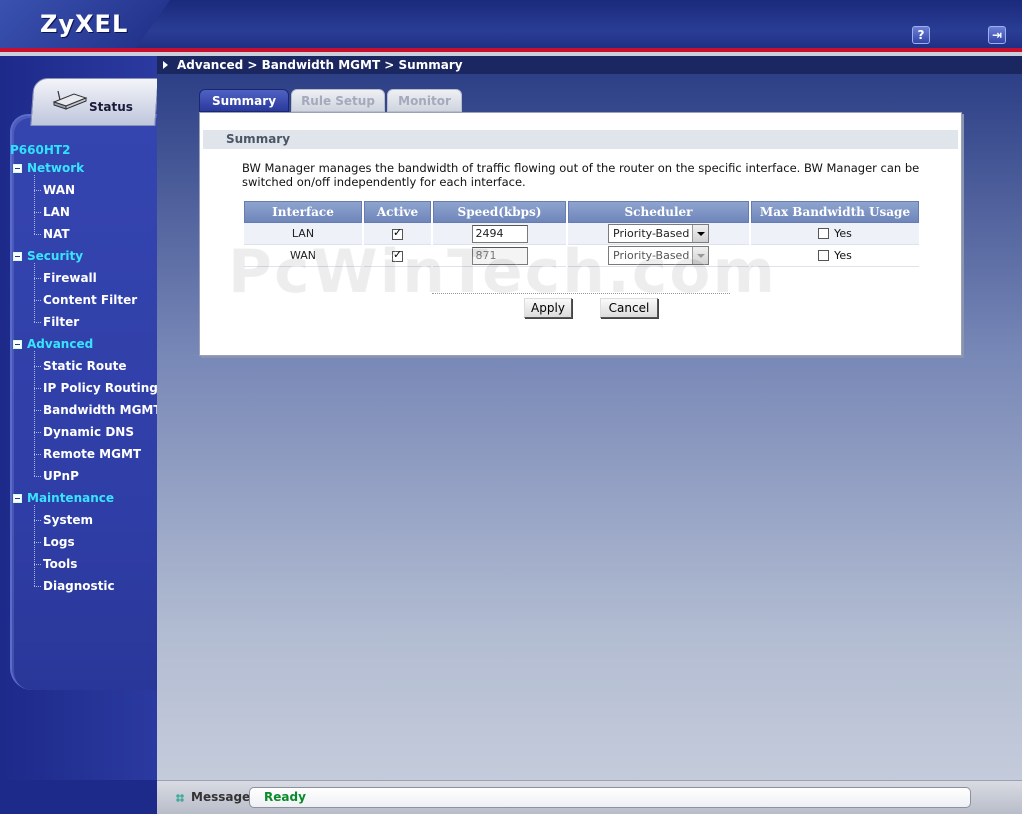  I want to click on router-icon, so click(70, 100).